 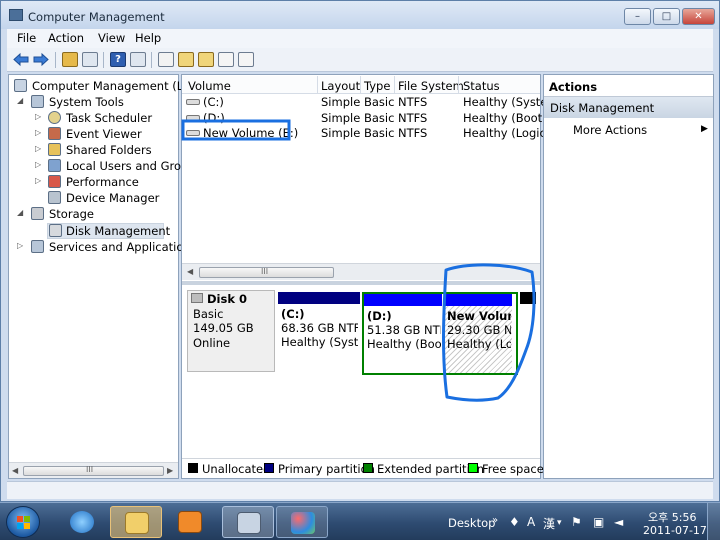 I want to click on partition-d: (D:) 51.38 GB NTF Healthy (Boo, so click(x=403, y=333).